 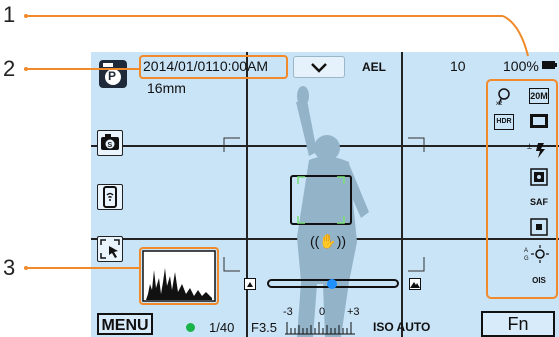 What do you see at coordinates (179, 276) in the screenshot?
I see `histogram-highlight` at bounding box center [179, 276].